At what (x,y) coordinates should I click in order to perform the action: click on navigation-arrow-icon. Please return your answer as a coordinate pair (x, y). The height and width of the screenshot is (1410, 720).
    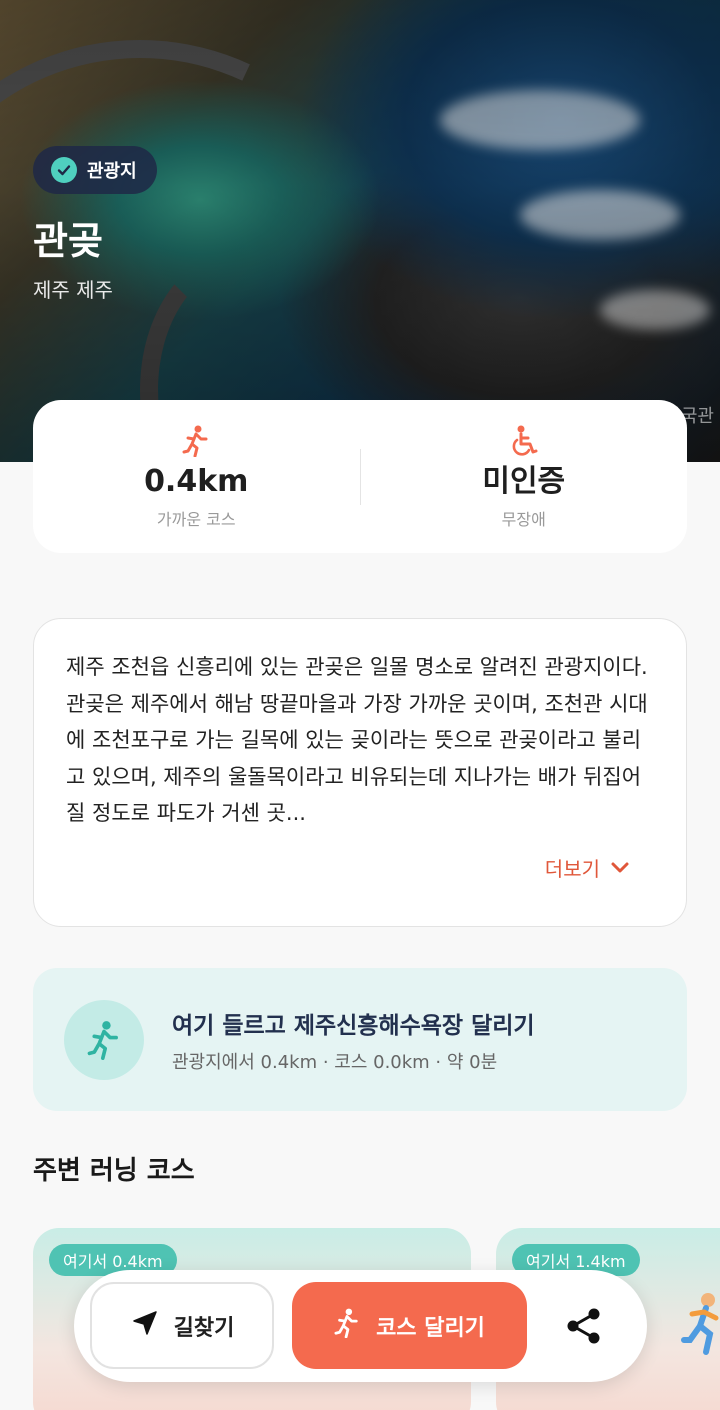
    Looking at the image, I should click on (145, 1326).